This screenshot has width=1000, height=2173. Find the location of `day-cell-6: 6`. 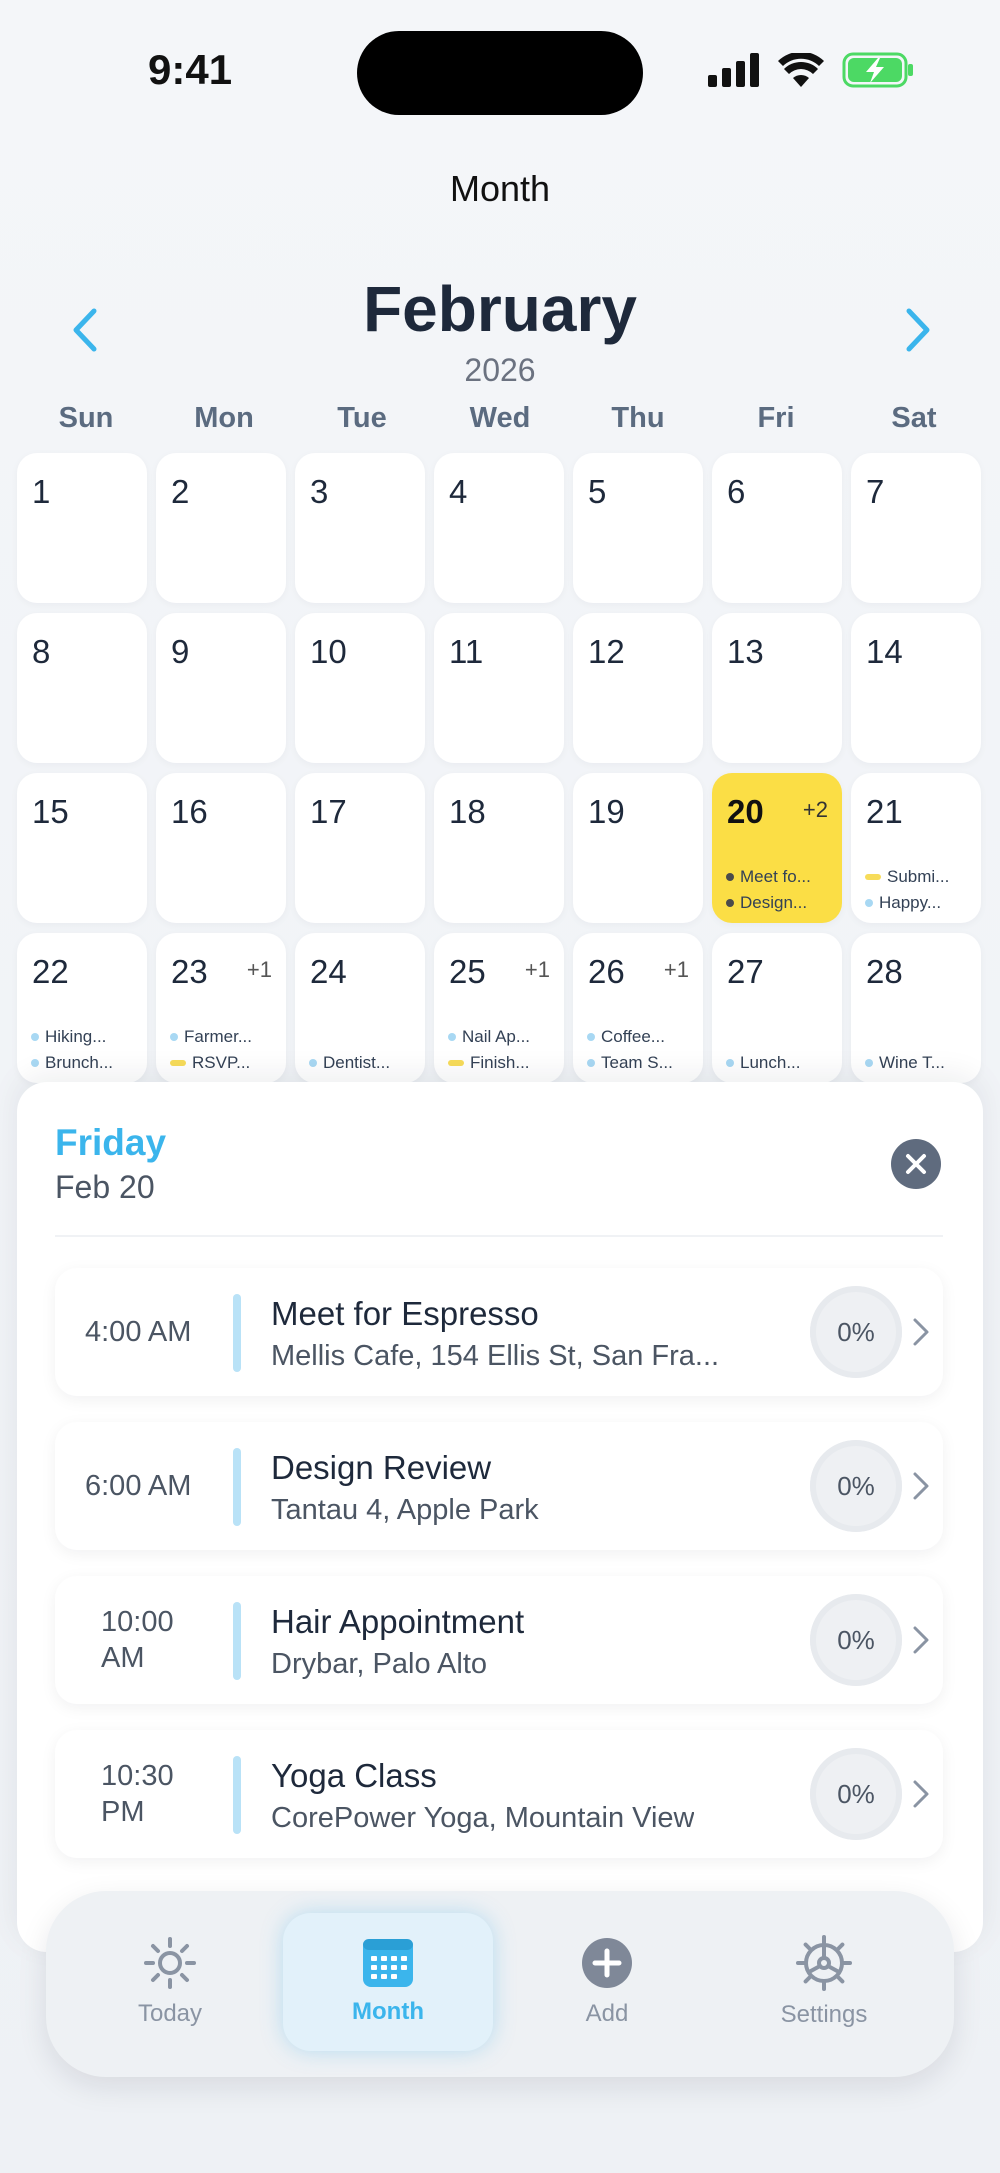

day-cell-6: 6 is located at coordinates (777, 528).